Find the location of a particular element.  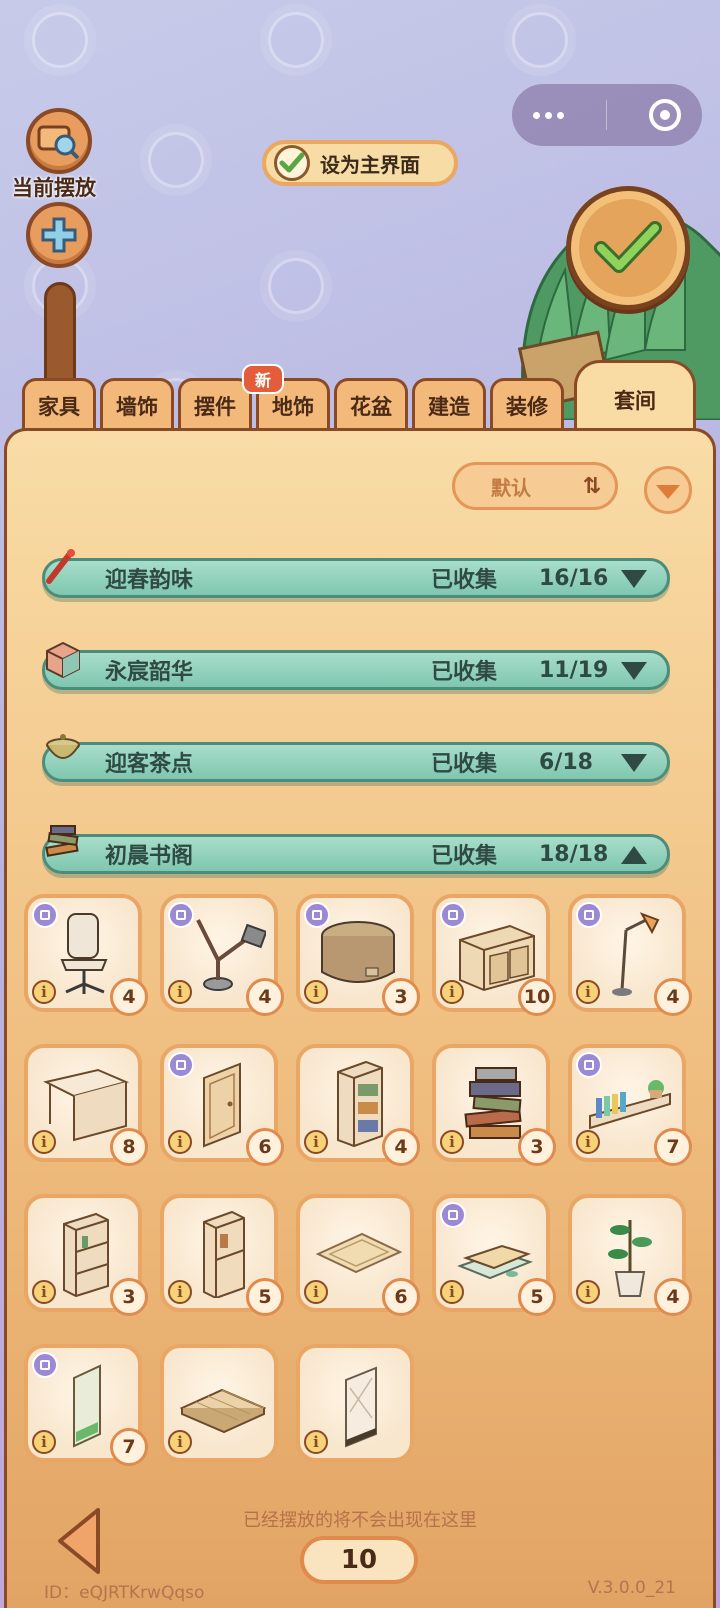

tab-wall-decor: 墙饰 is located at coordinates (137, 404).